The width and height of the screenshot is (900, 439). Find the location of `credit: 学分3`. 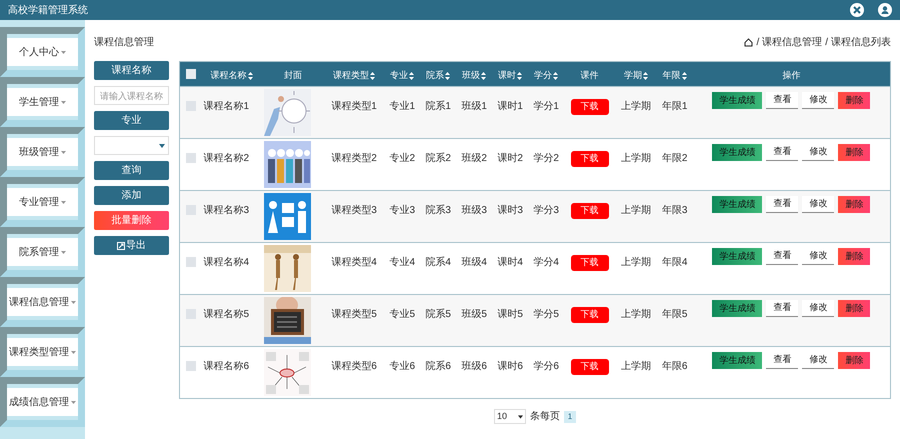

credit: 学分3 is located at coordinates (546, 210).